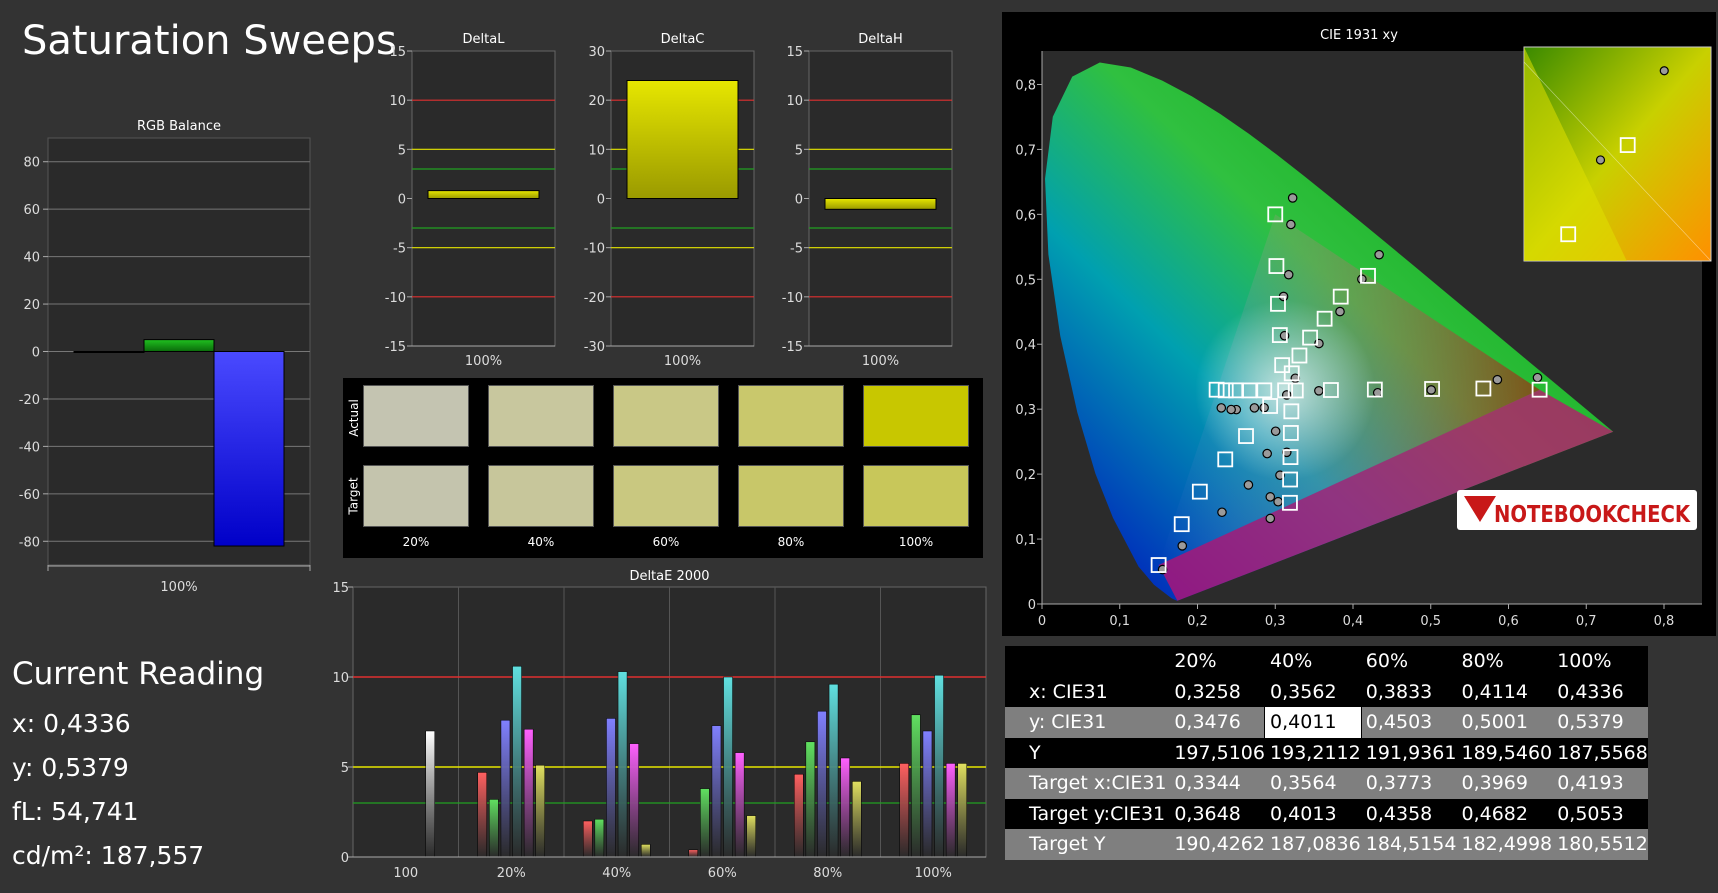  What do you see at coordinates (1068, 722) in the screenshot?
I see `row-label: y: CIE31` at bounding box center [1068, 722].